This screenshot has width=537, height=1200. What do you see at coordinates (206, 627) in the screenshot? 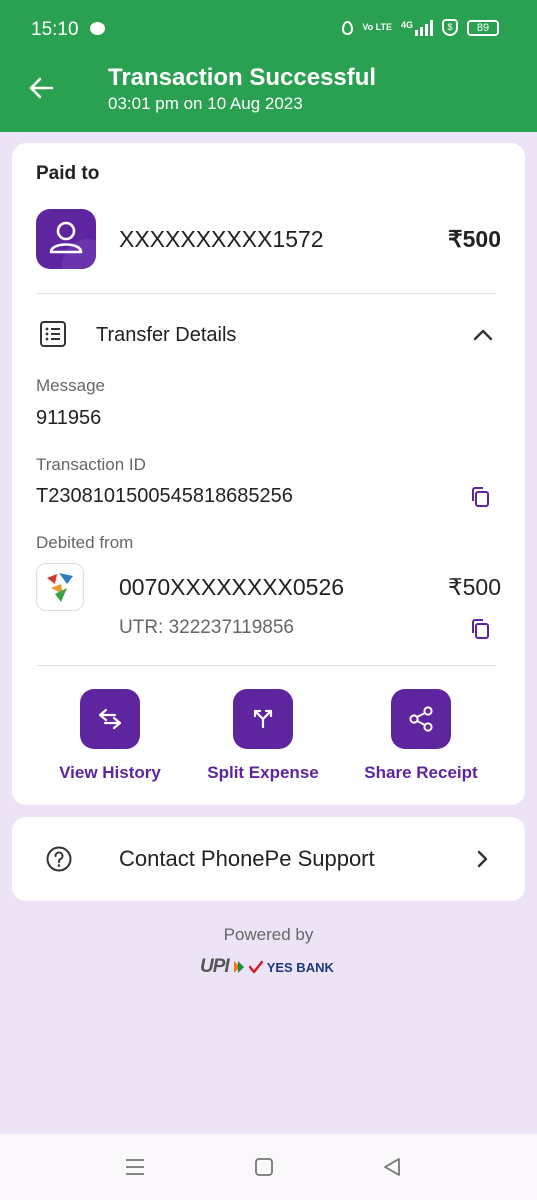
I see `utr-number: UTR: 322237119856` at bounding box center [206, 627].